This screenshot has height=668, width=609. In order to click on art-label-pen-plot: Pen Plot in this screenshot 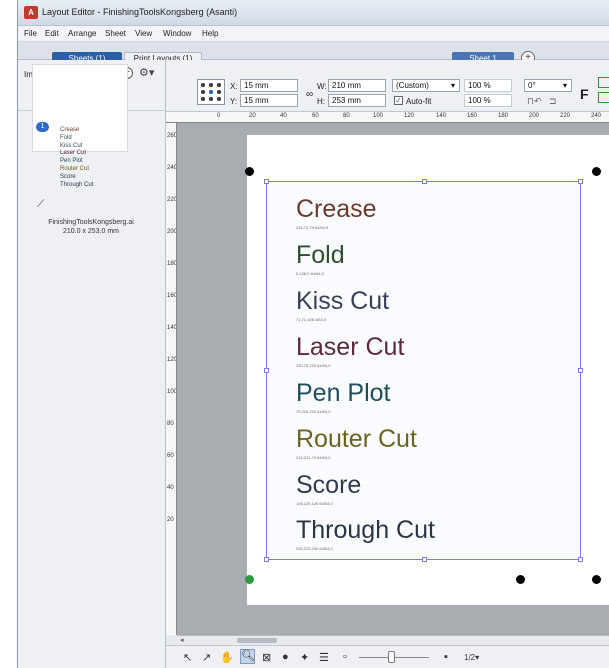, I will do `click(343, 393)`.